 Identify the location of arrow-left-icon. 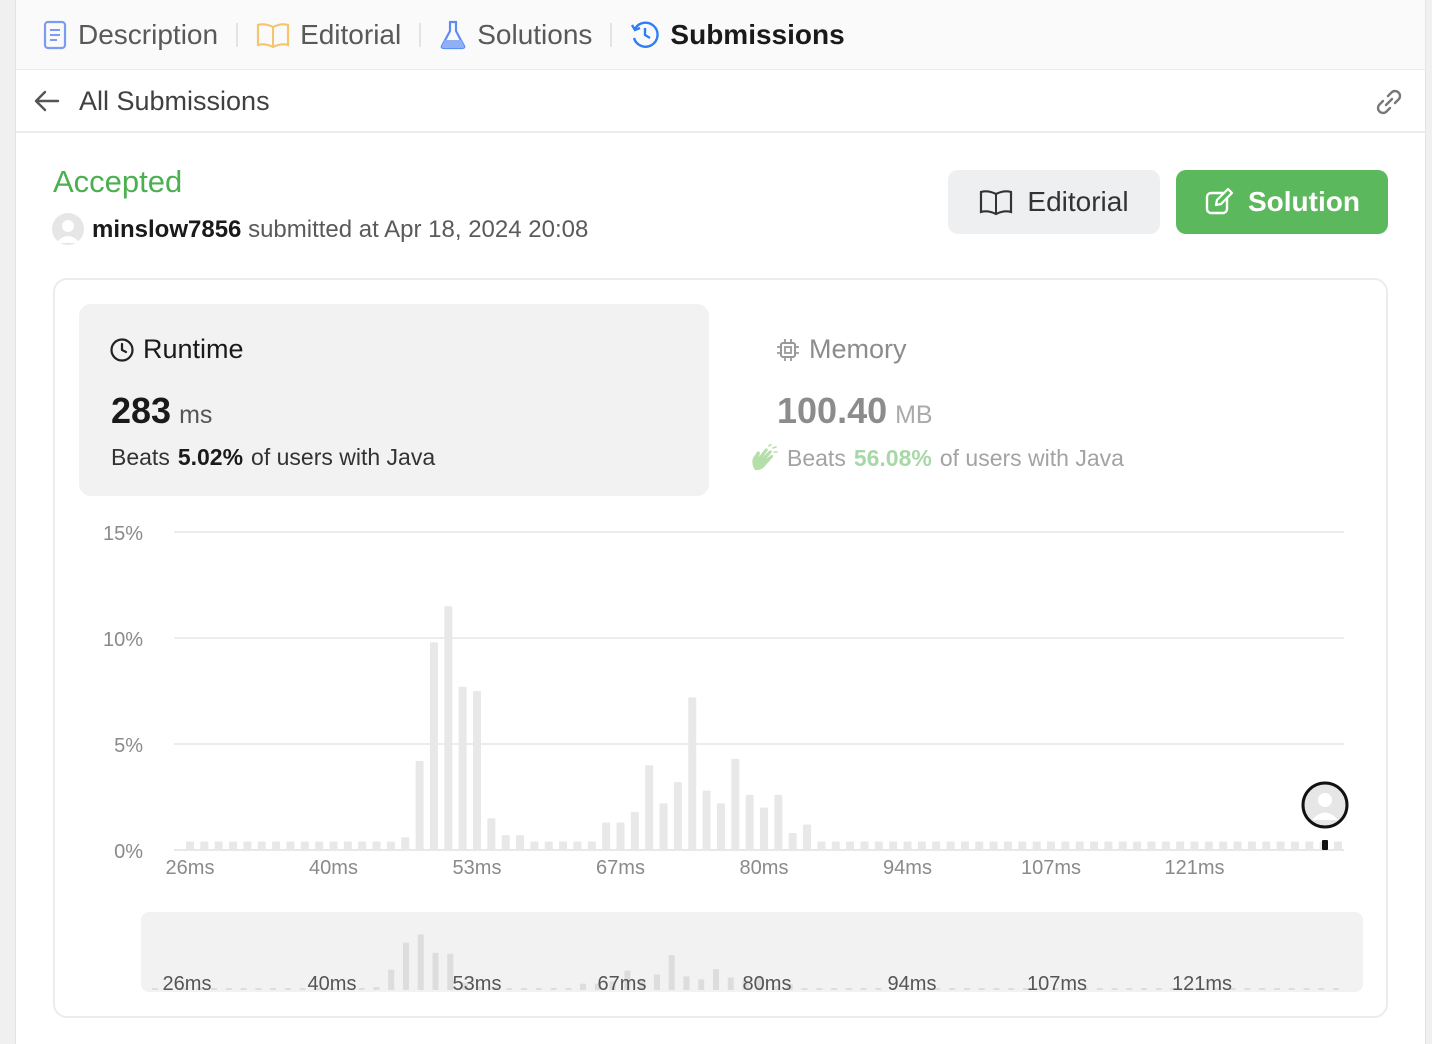
(47, 101).